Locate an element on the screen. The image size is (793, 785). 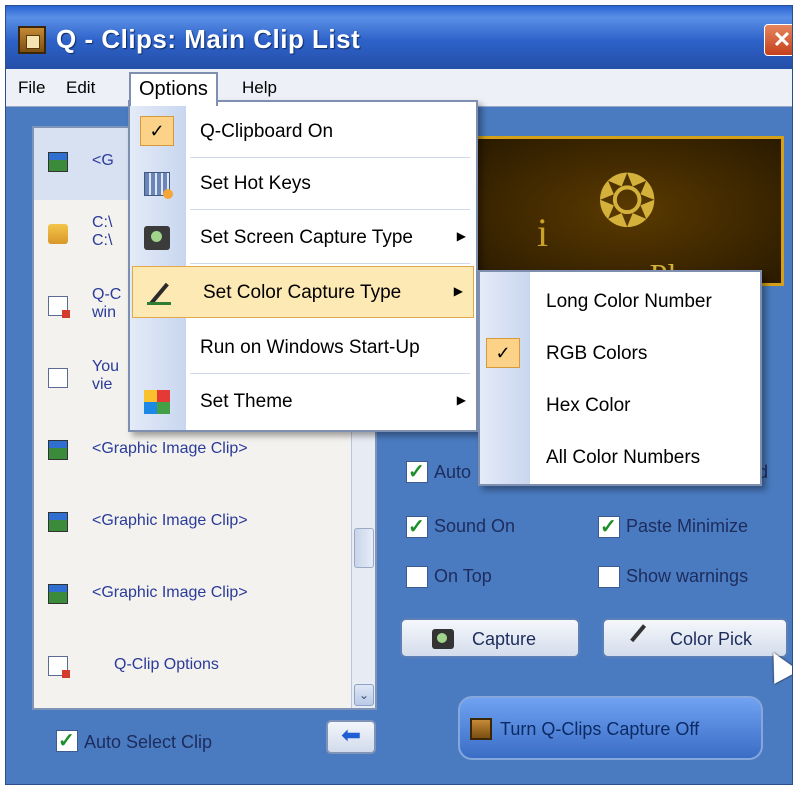
menu-item-q-clipboard-on: ✓ Q-Clipboard On is located at coordinates (303, 132).